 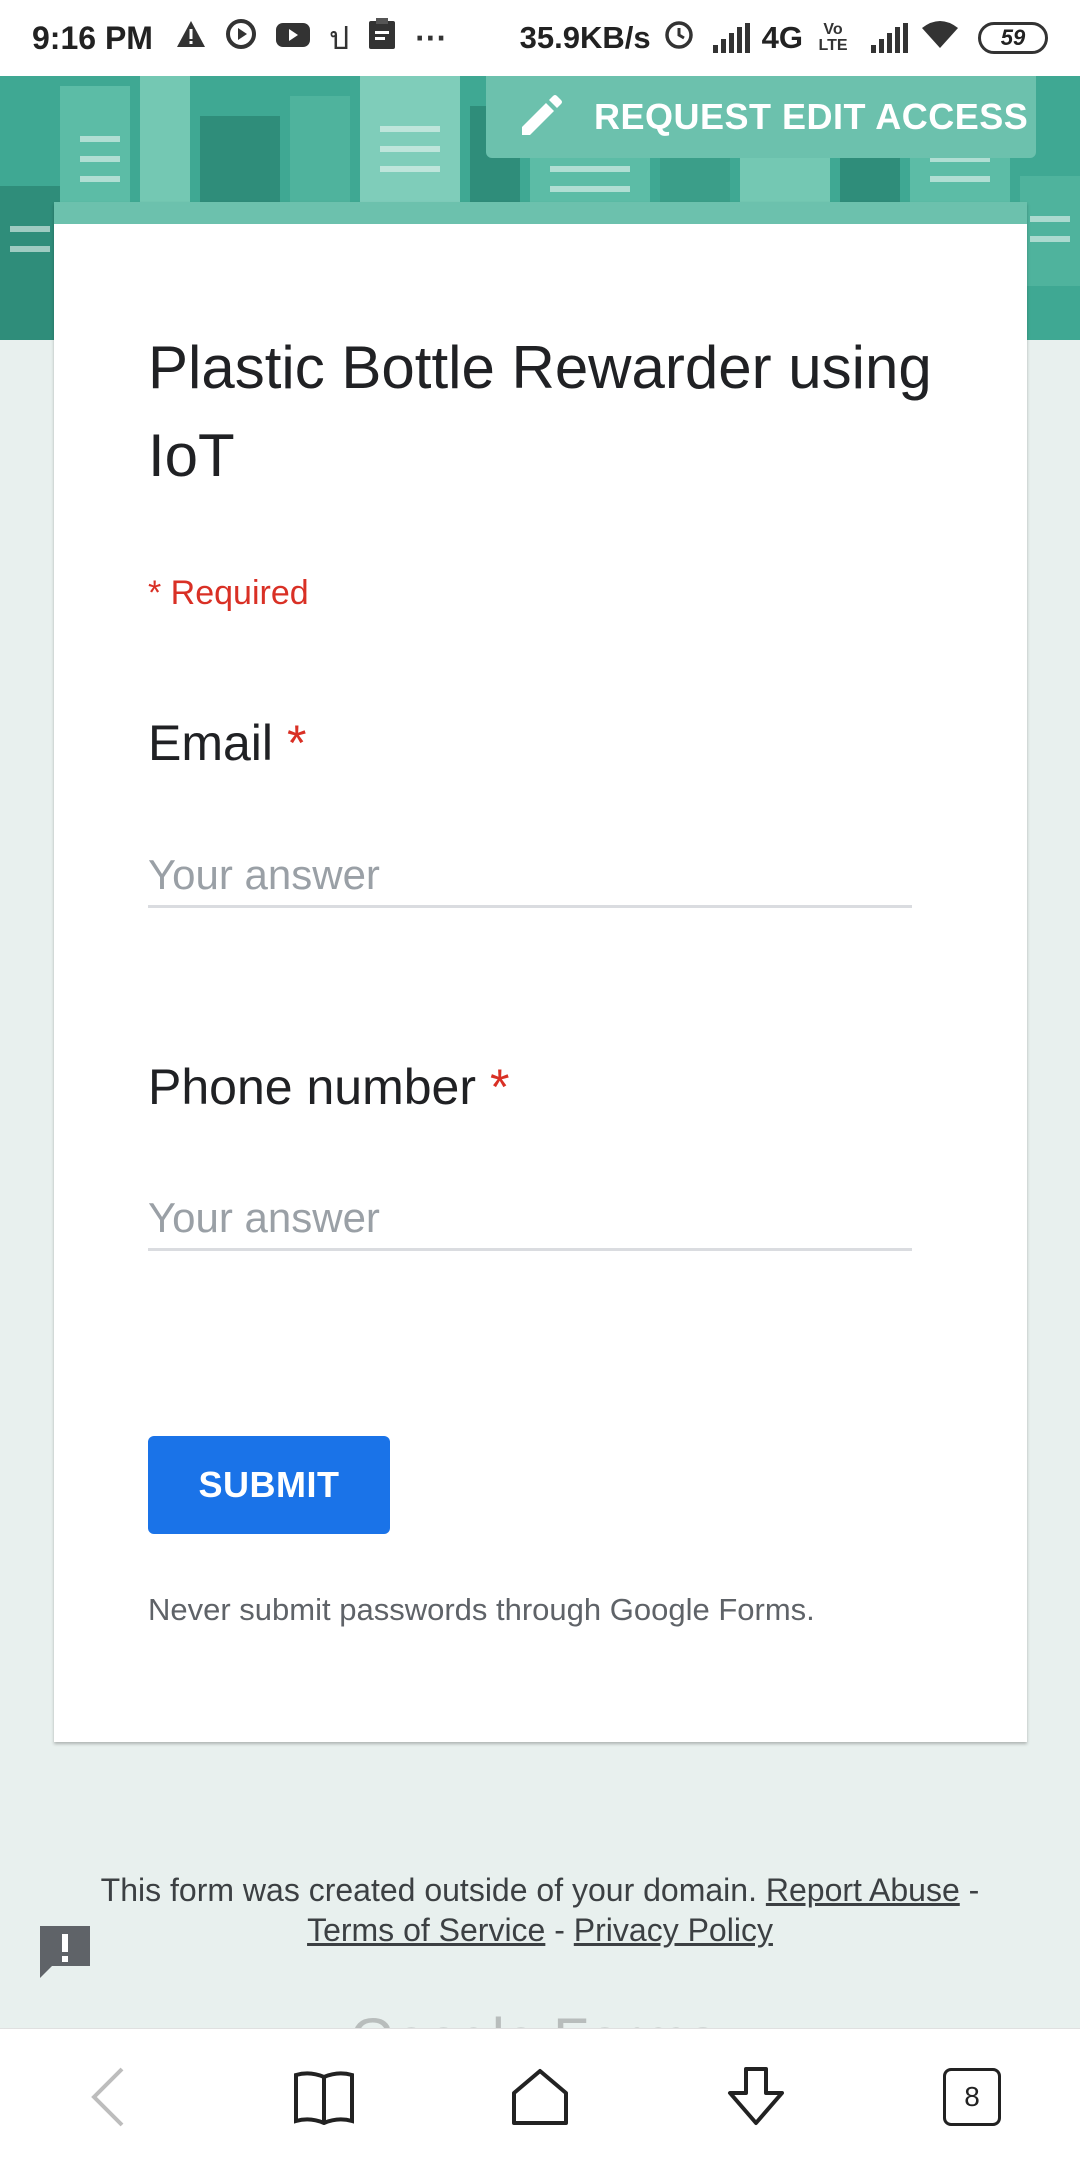 What do you see at coordinates (530, 1219) in the screenshot?
I see `phone-number-field` at bounding box center [530, 1219].